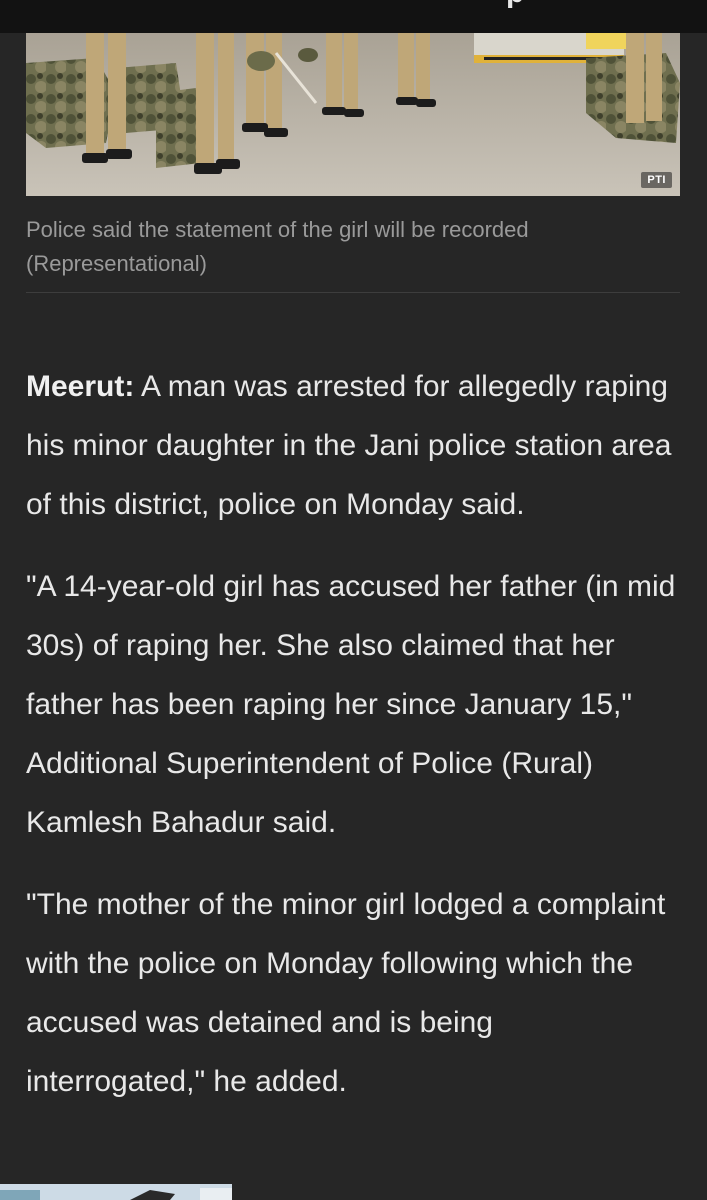 The width and height of the screenshot is (707, 1200). I want to click on photo-illustration, so click(353, 114).